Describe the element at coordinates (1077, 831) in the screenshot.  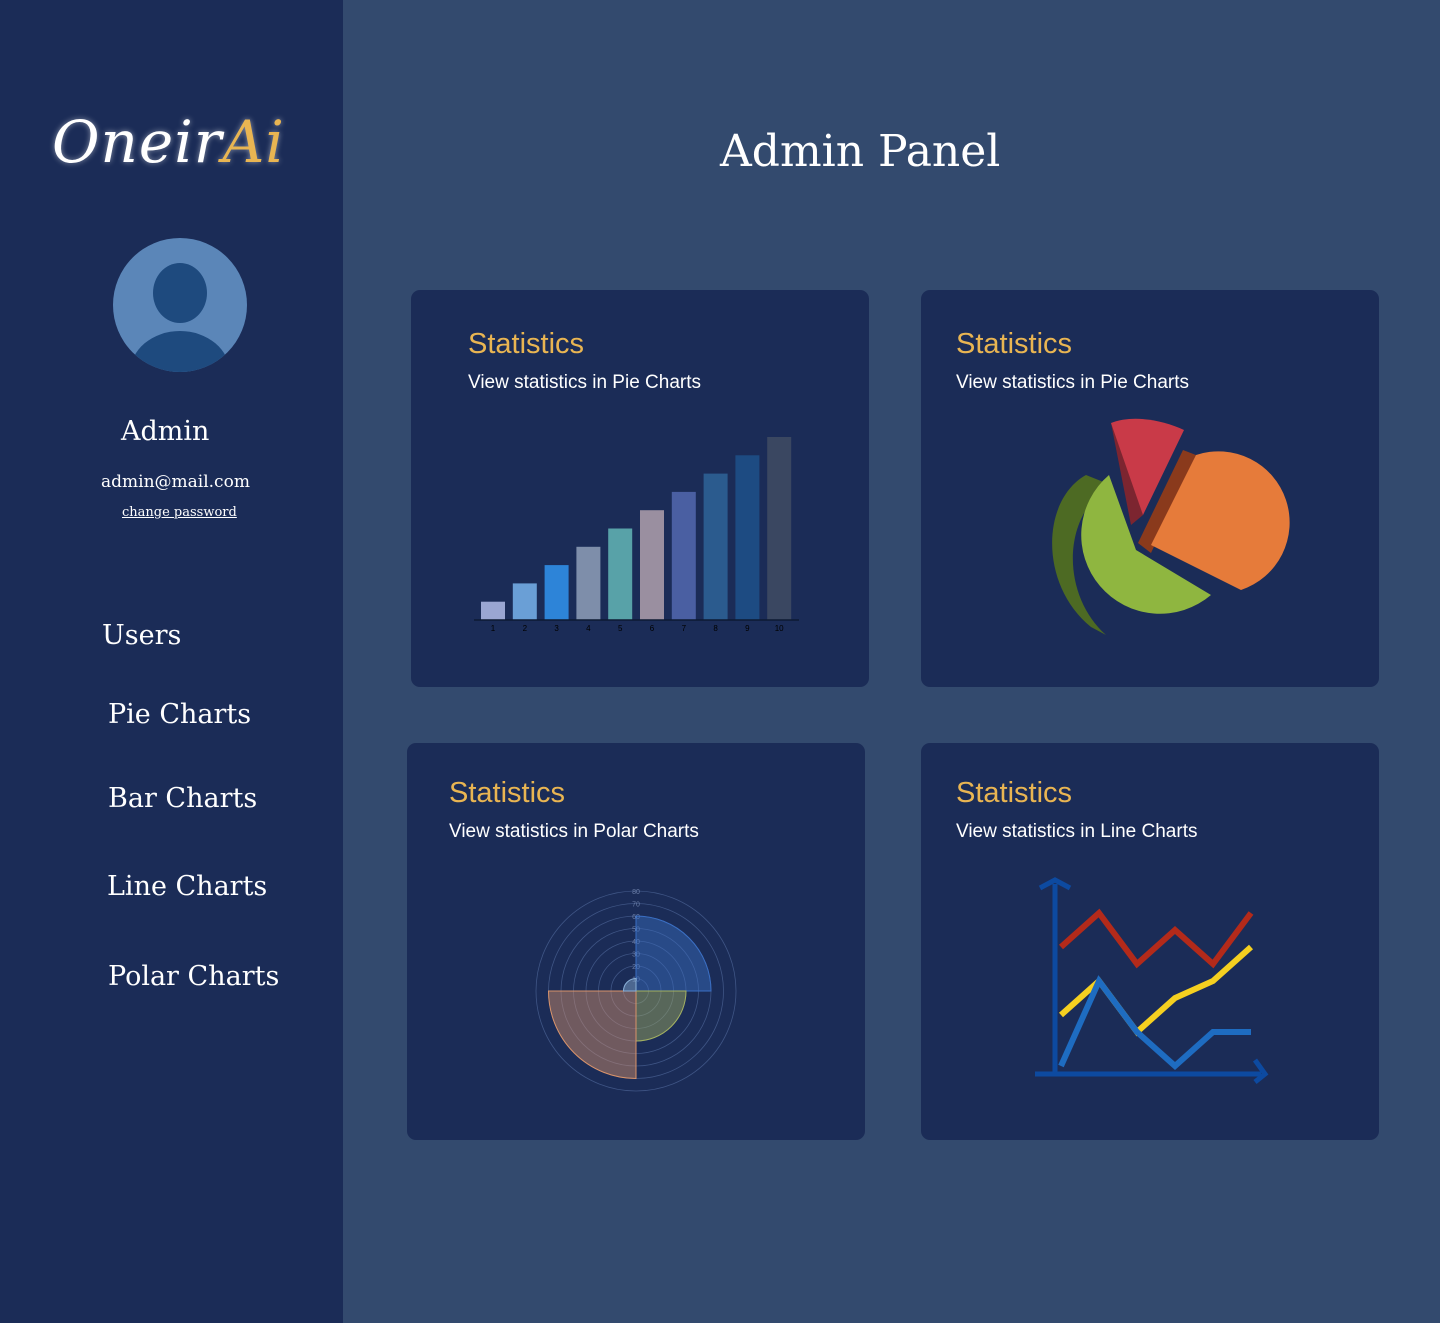
I see `card-subtitle: View statistics in Line Charts` at that location.